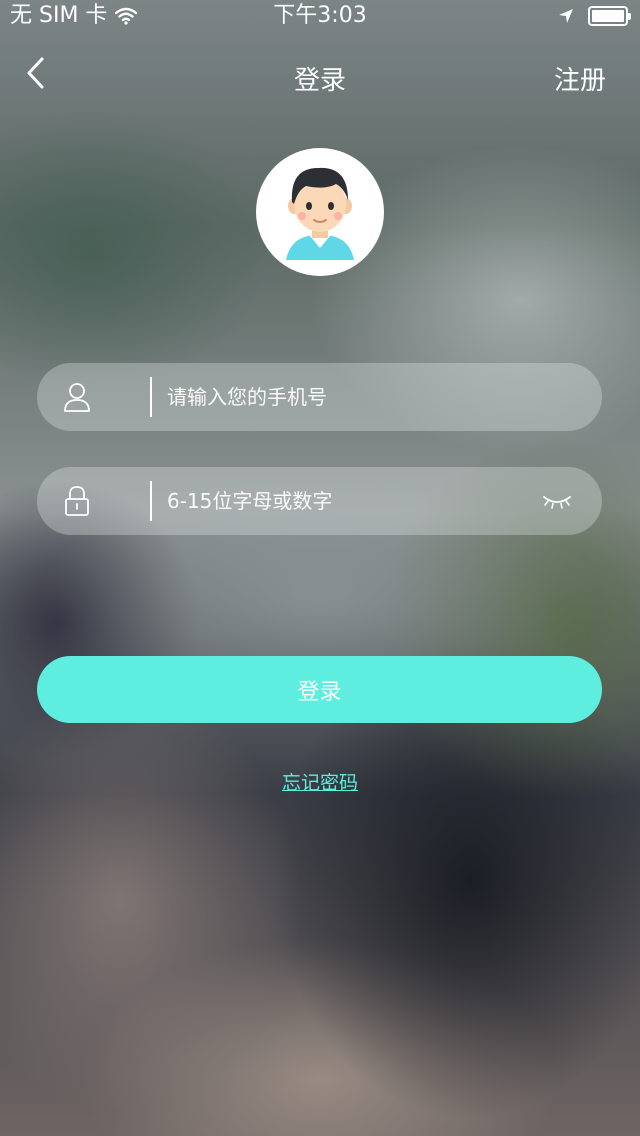 This screenshot has width=640, height=1136. I want to click on password-input, so click(367, 501).